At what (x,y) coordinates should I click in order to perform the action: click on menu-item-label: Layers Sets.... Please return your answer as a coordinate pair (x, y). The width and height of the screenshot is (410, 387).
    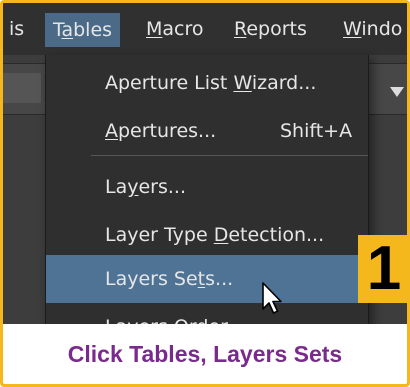
    Looking at the image, I should click on (169, 279).